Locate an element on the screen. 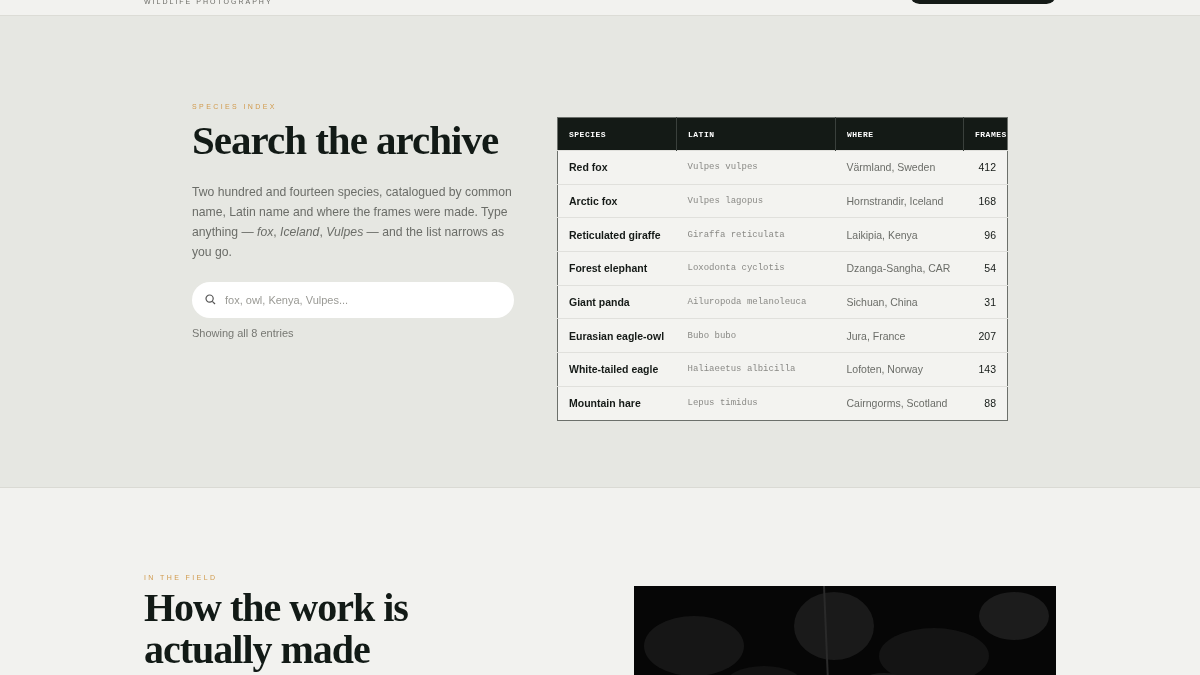  column-header: WHERE is located at coordinates (899, 134).